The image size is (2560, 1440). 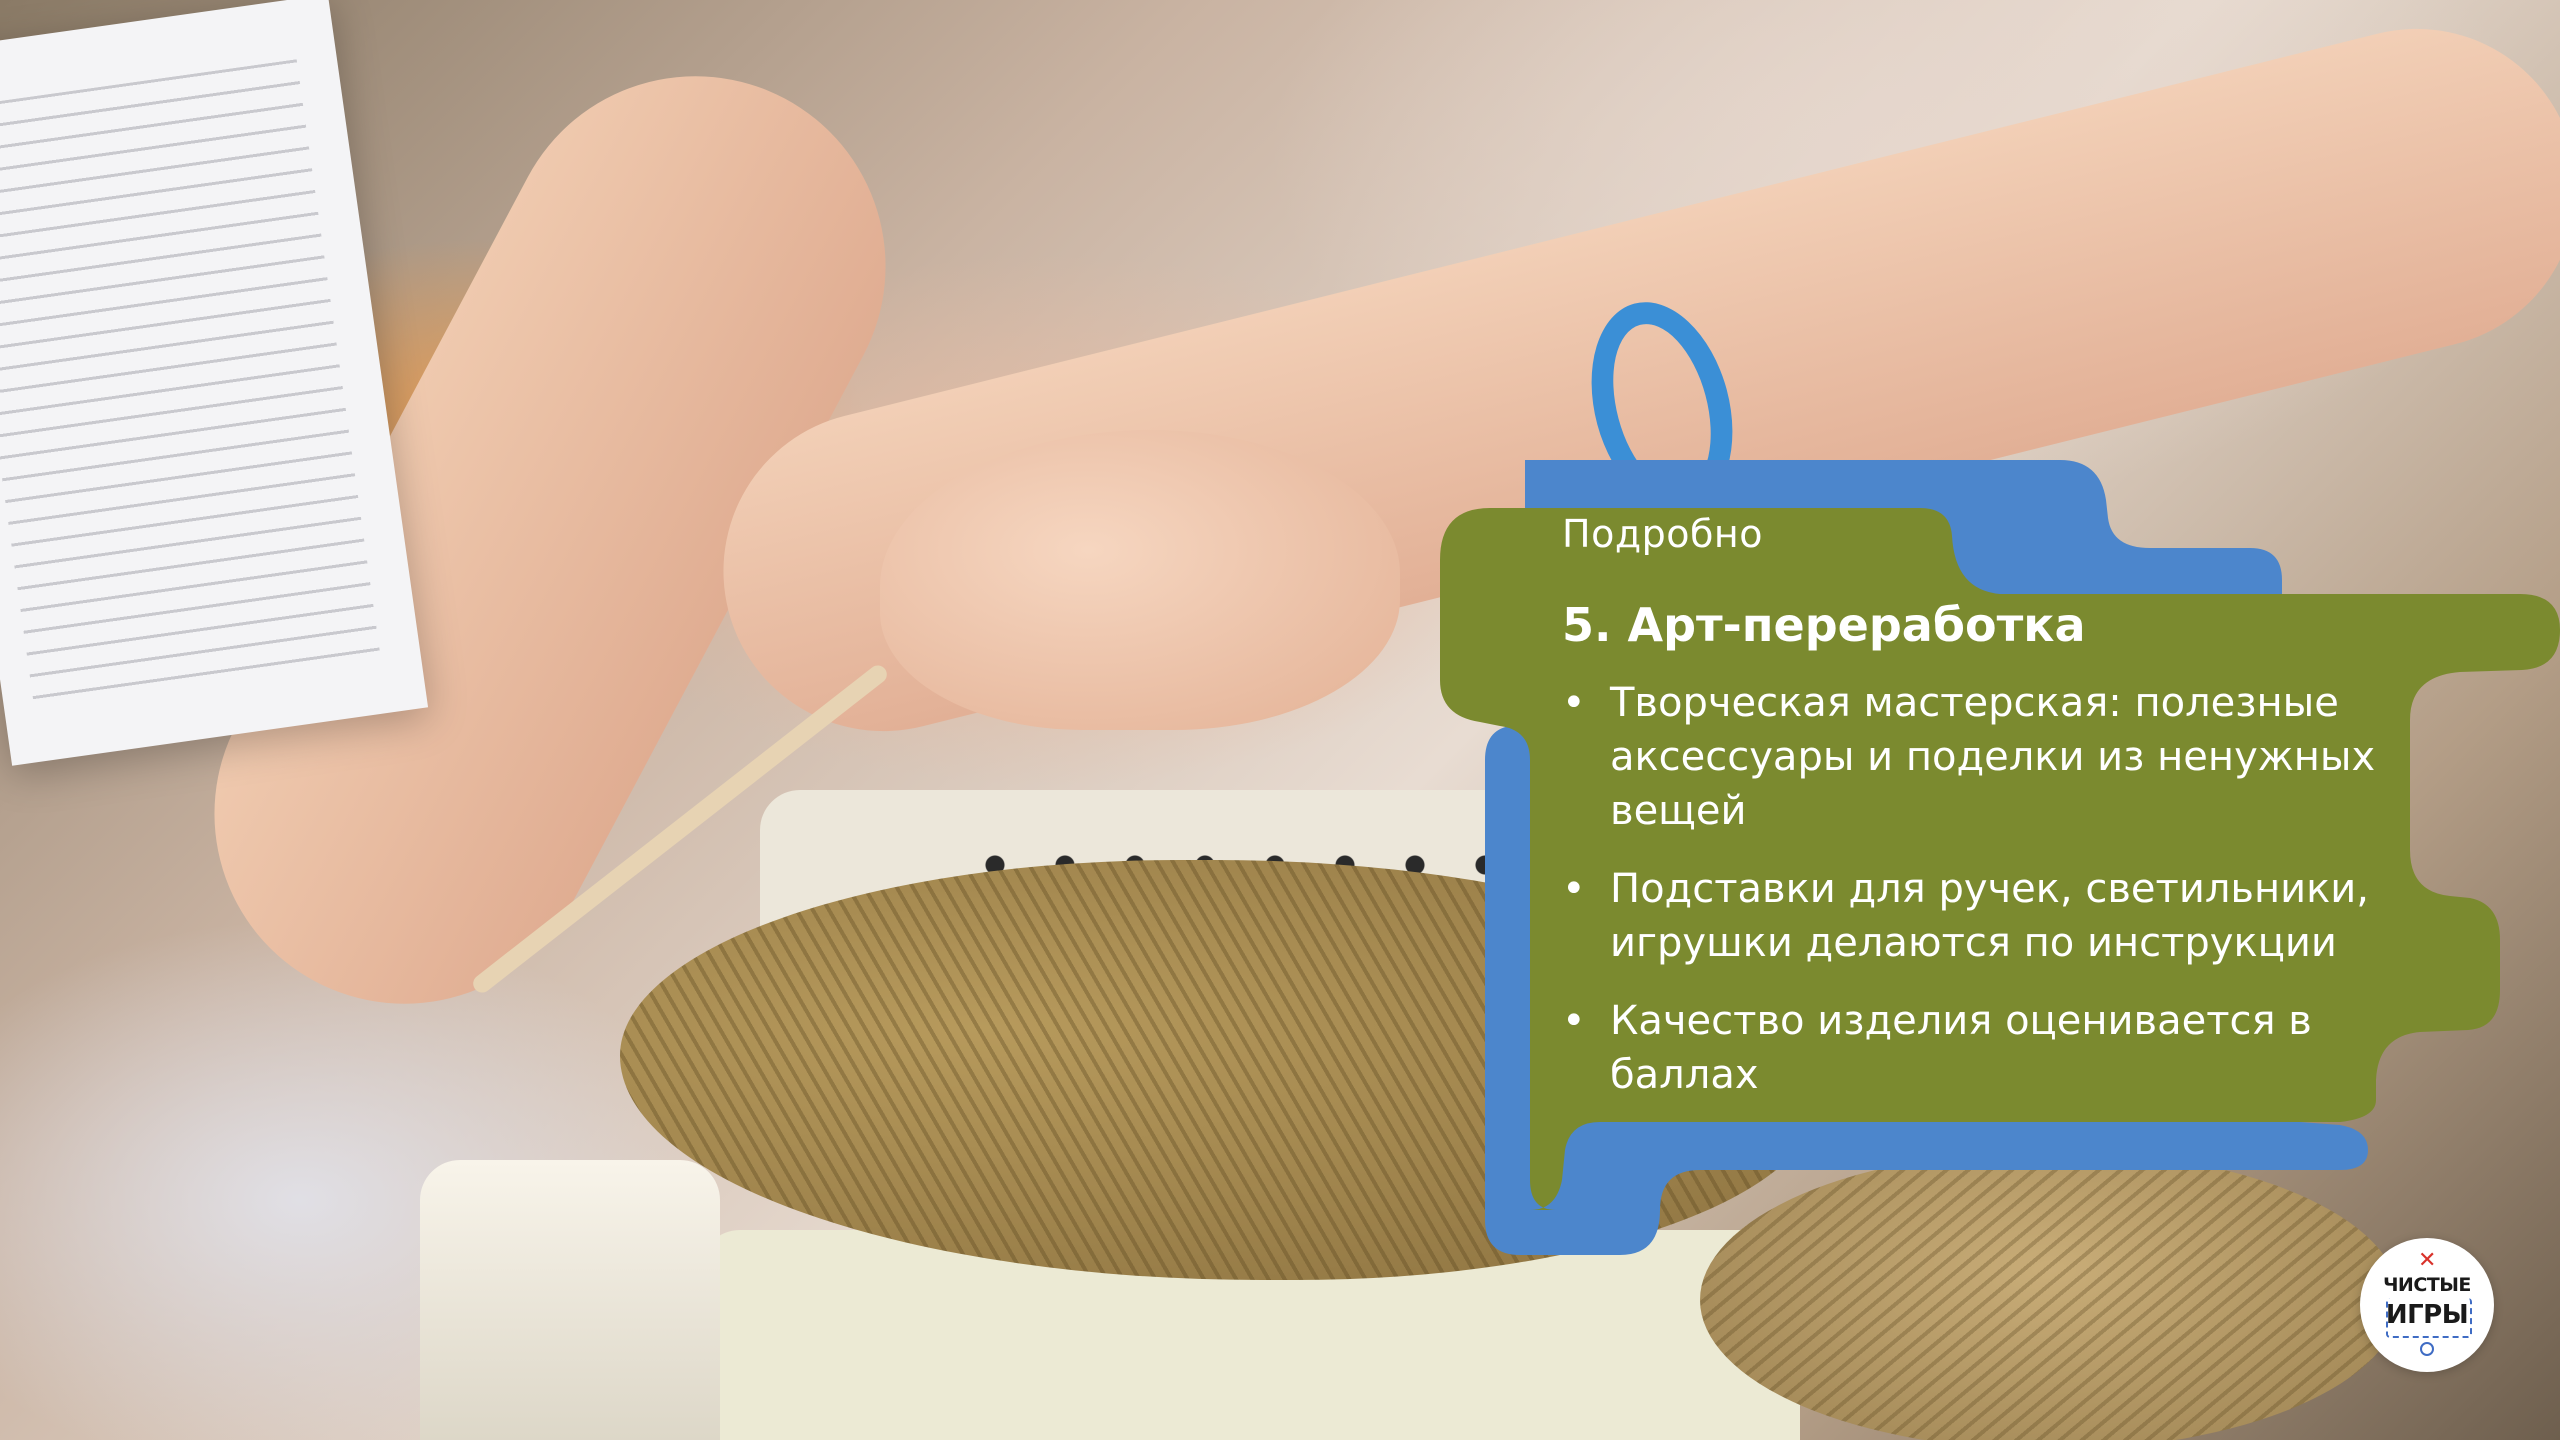 What do you see at coordinates (2427, 1349) in the screenshot?
I see `logo-ring-icon` at bounding box center [2427, 1349].